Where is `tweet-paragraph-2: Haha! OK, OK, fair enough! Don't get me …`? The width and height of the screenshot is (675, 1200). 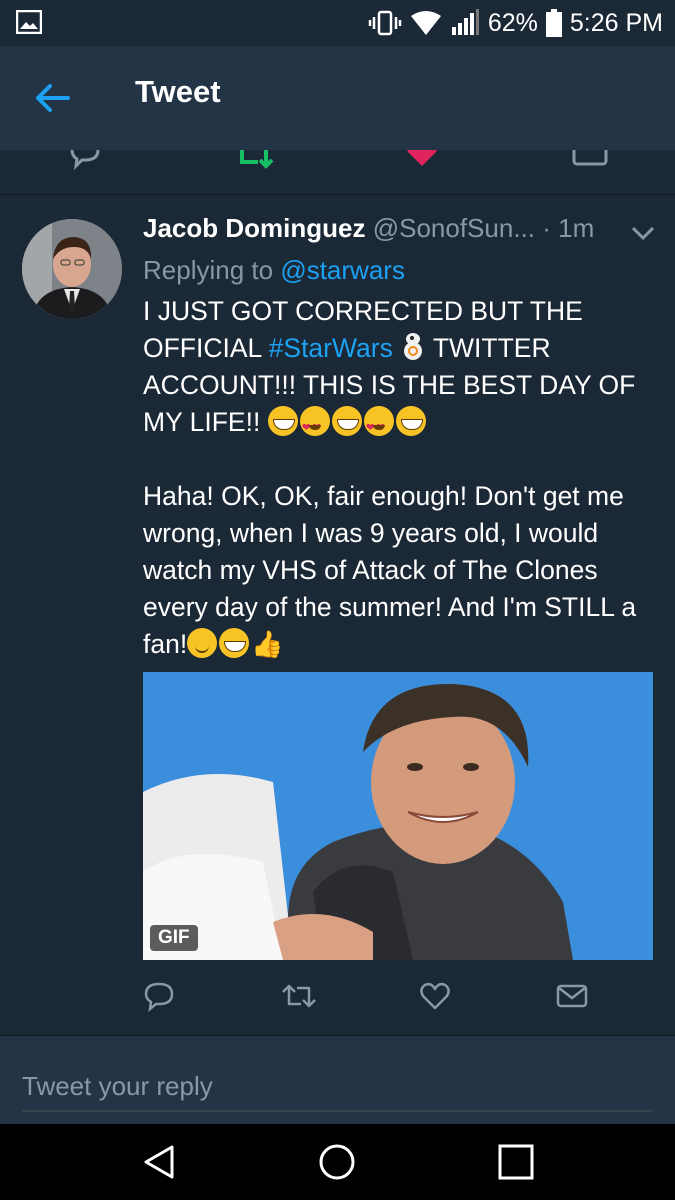
tweet-paragraph-2: Haha! OK, OK, fair enough! Don't get me … is located at coordinates (398, 570).